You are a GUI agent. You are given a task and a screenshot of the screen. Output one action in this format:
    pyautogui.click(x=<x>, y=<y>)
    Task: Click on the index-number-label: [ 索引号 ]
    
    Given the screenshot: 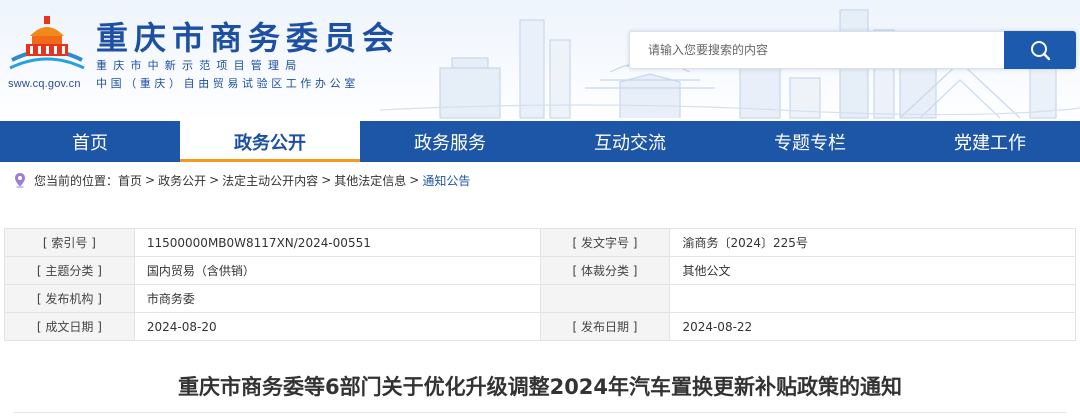 What is the action you would take?
    pyautogui.click(x=69, y=242)
    